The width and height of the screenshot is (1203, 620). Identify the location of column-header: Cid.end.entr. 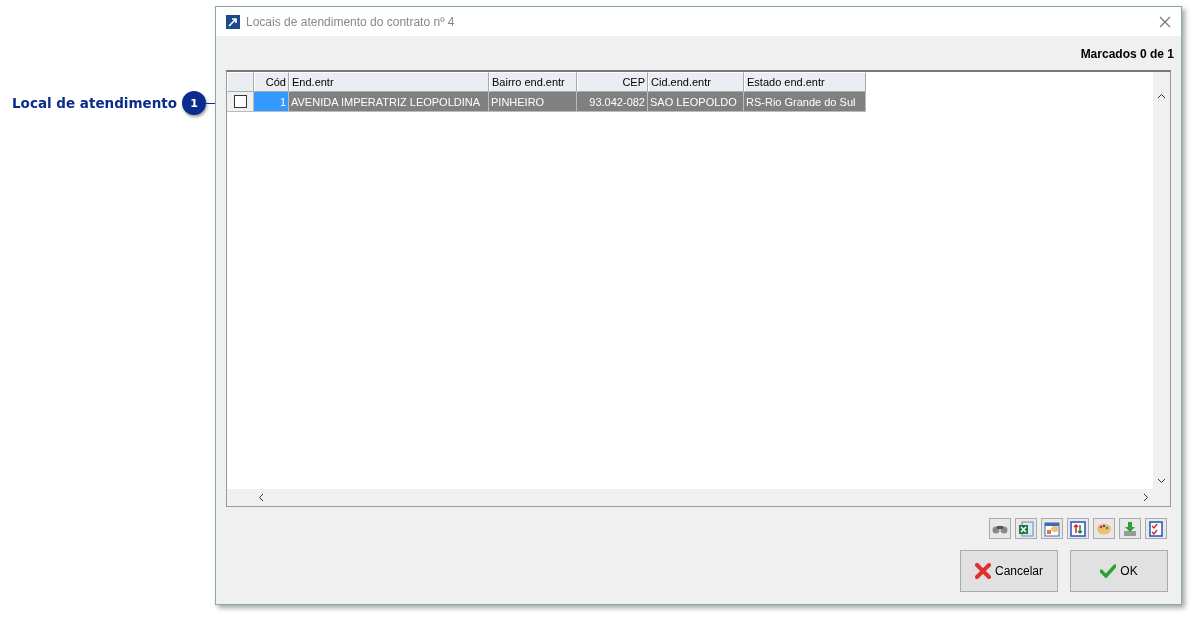
(696, 82).